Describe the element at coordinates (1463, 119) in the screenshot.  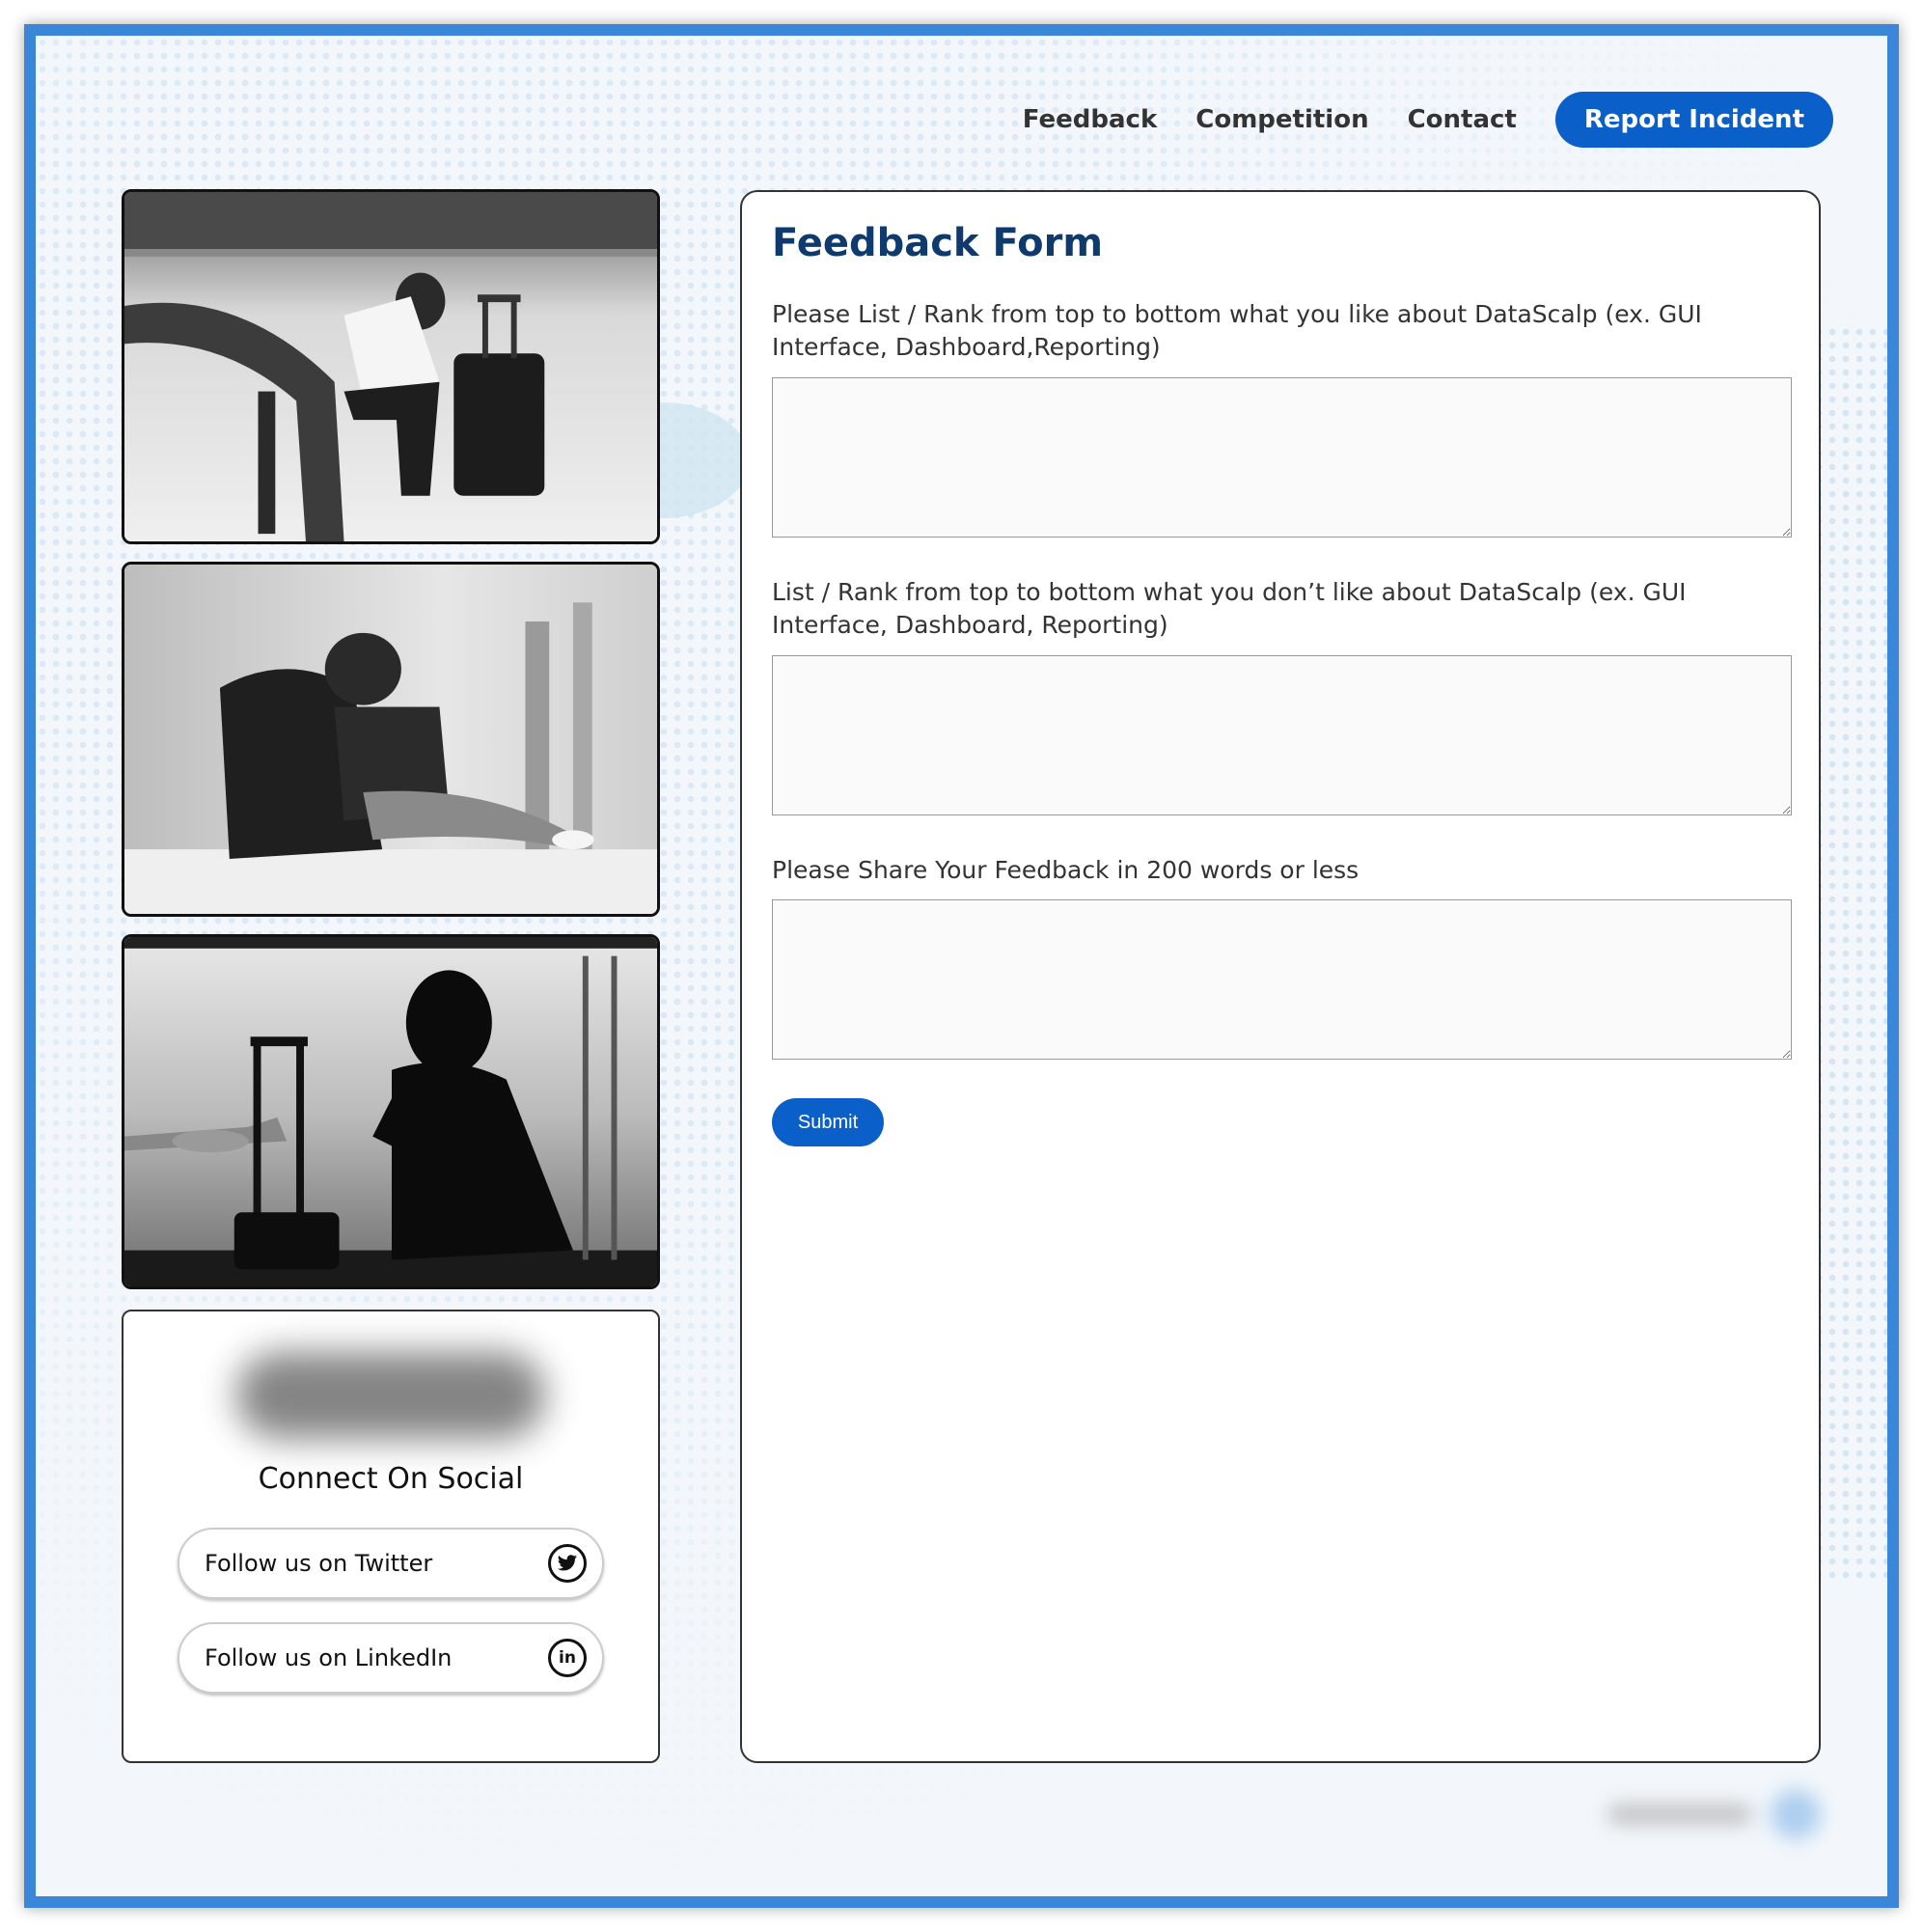
I see `nav-contact: Contact` at that location.